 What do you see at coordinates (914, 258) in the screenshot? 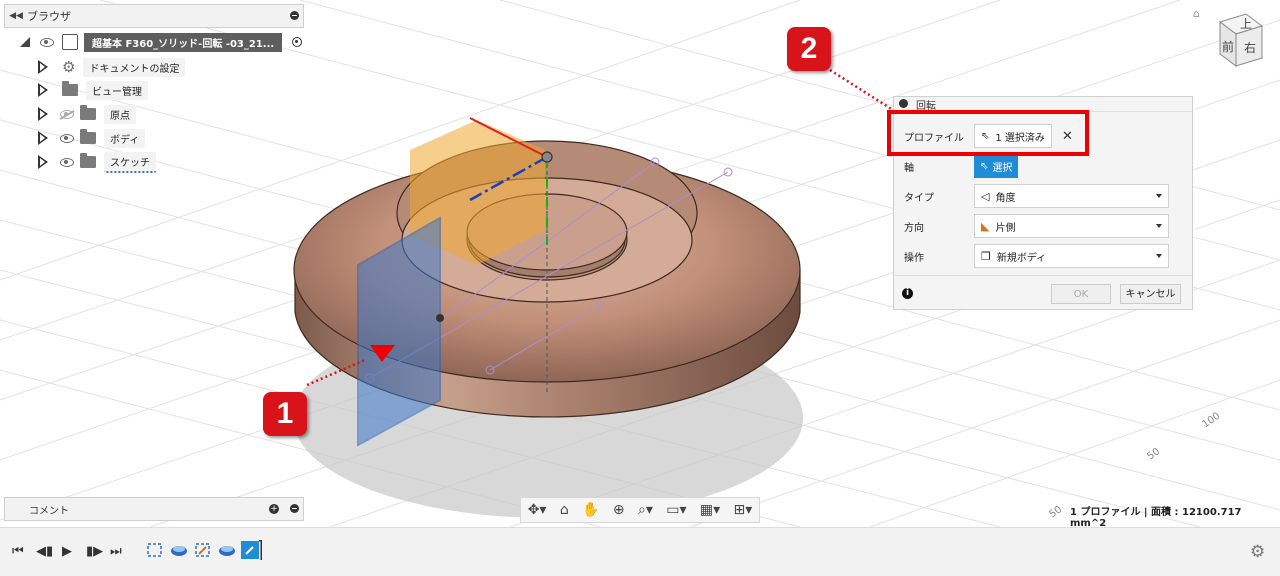
I see `operation-label: 操作` at bounding box center [914, 258].